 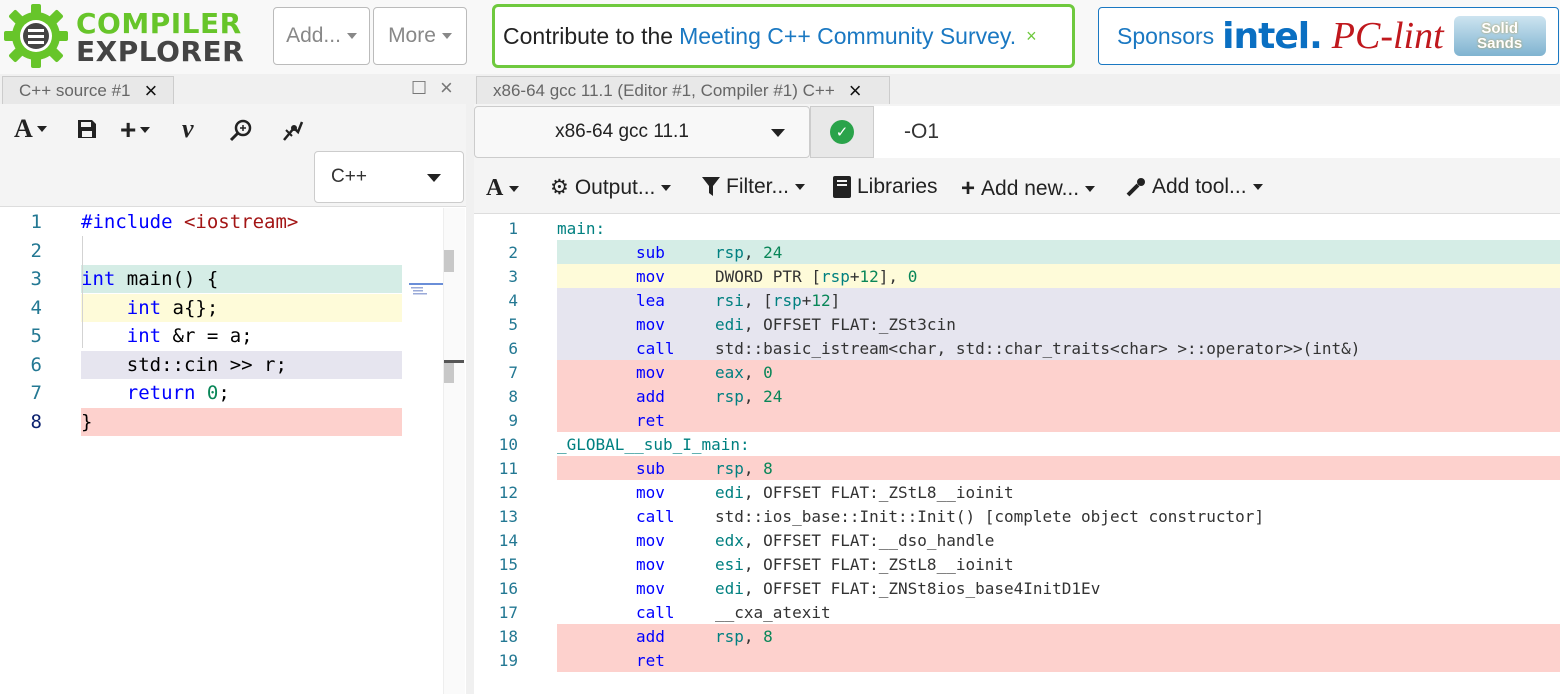 I want to click on asm-line: 19 ret, so click(x=1017, y=660).